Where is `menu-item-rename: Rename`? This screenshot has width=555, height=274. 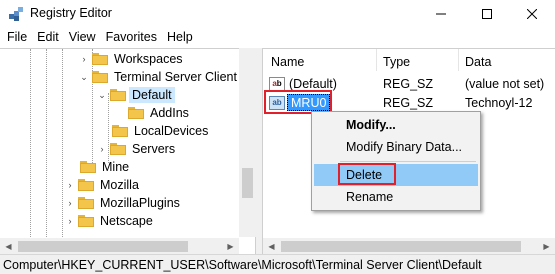
menu-item-rename: Rename is located at coordinates (396, 197).